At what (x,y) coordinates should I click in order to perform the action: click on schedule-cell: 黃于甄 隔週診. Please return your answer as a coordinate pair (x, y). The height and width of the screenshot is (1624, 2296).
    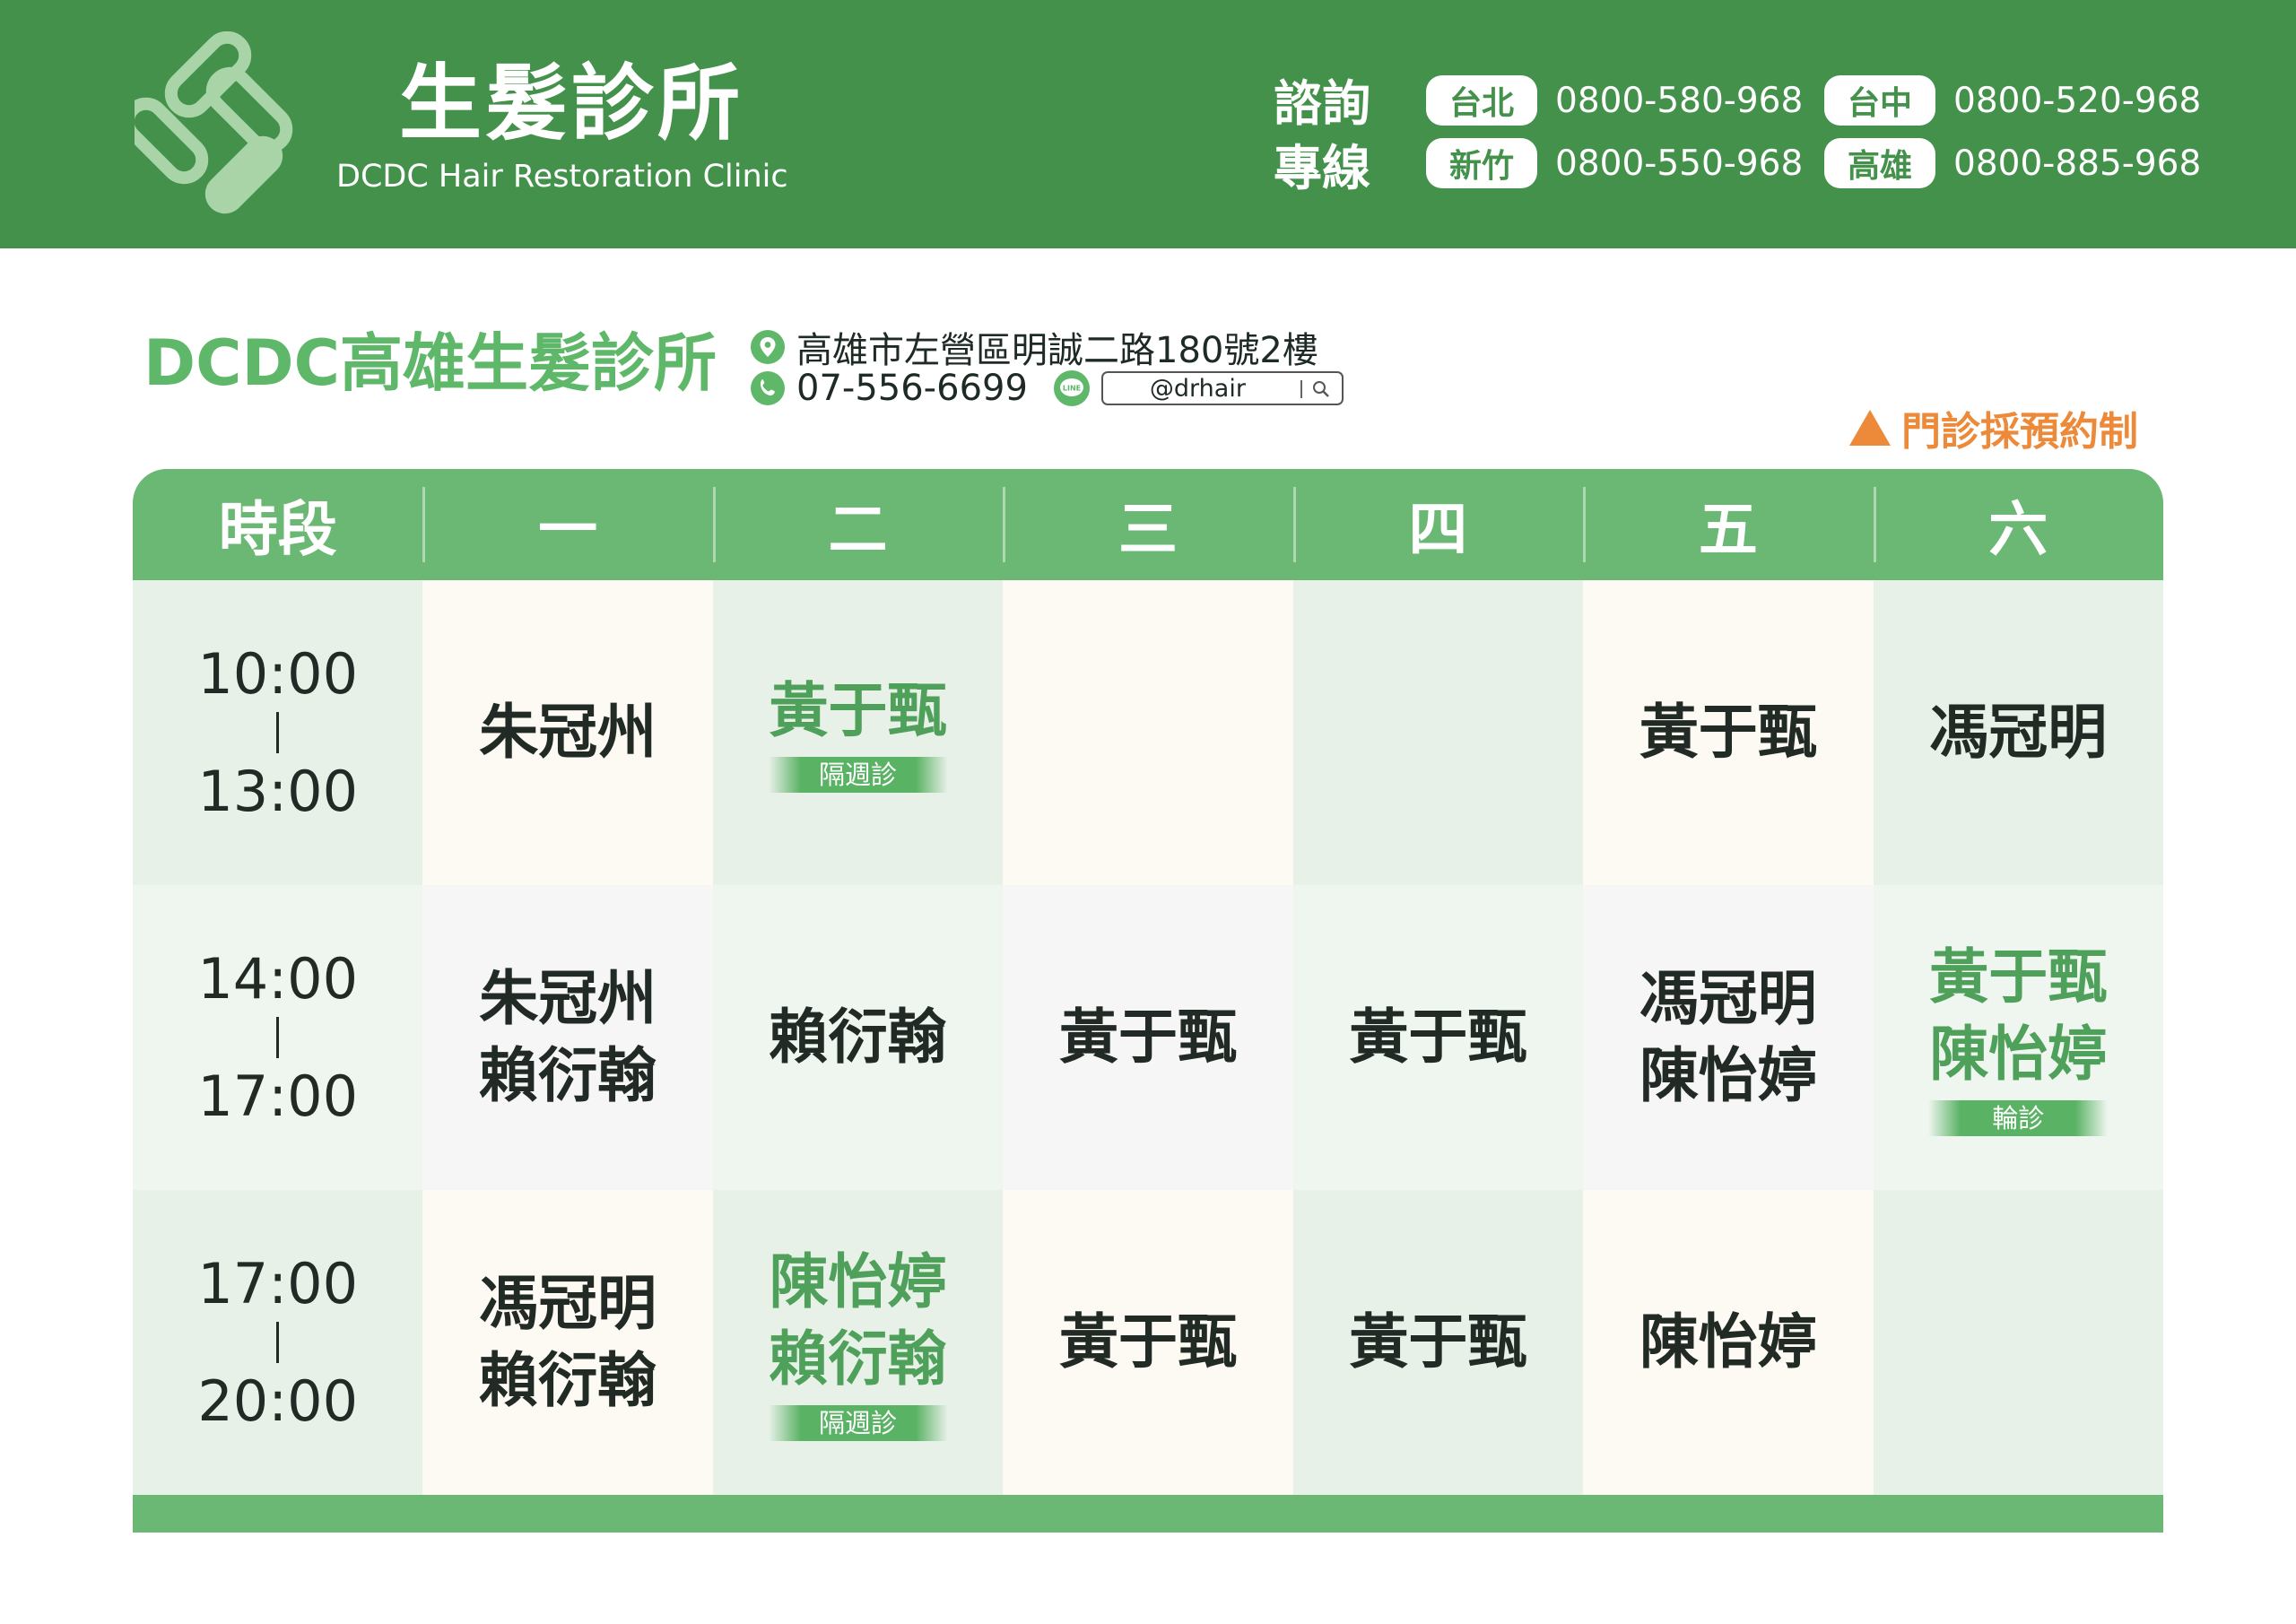
    Looking at the image, I should click on (858, 732).